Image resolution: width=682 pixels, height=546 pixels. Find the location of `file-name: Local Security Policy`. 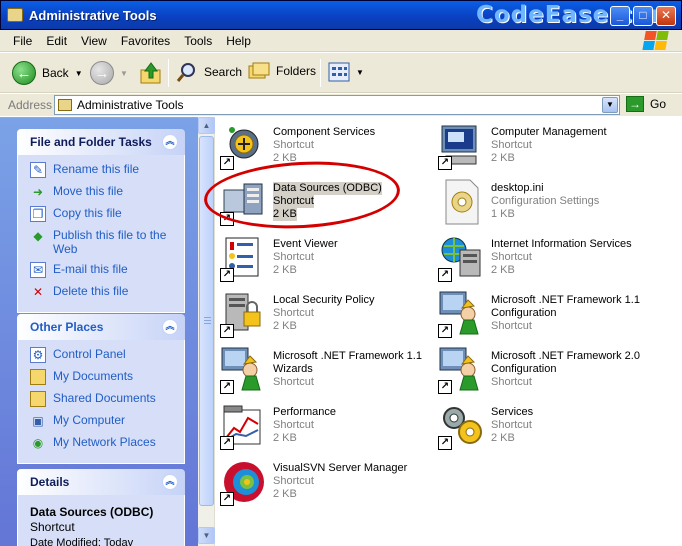

file-name: Local Security Policy is located at coordinates (324, 300).